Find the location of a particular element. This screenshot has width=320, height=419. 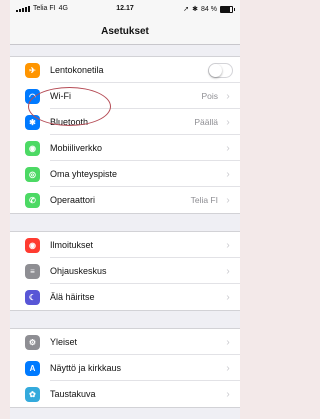

cellular-icon: ◉ is located at coordinates (32, 148).